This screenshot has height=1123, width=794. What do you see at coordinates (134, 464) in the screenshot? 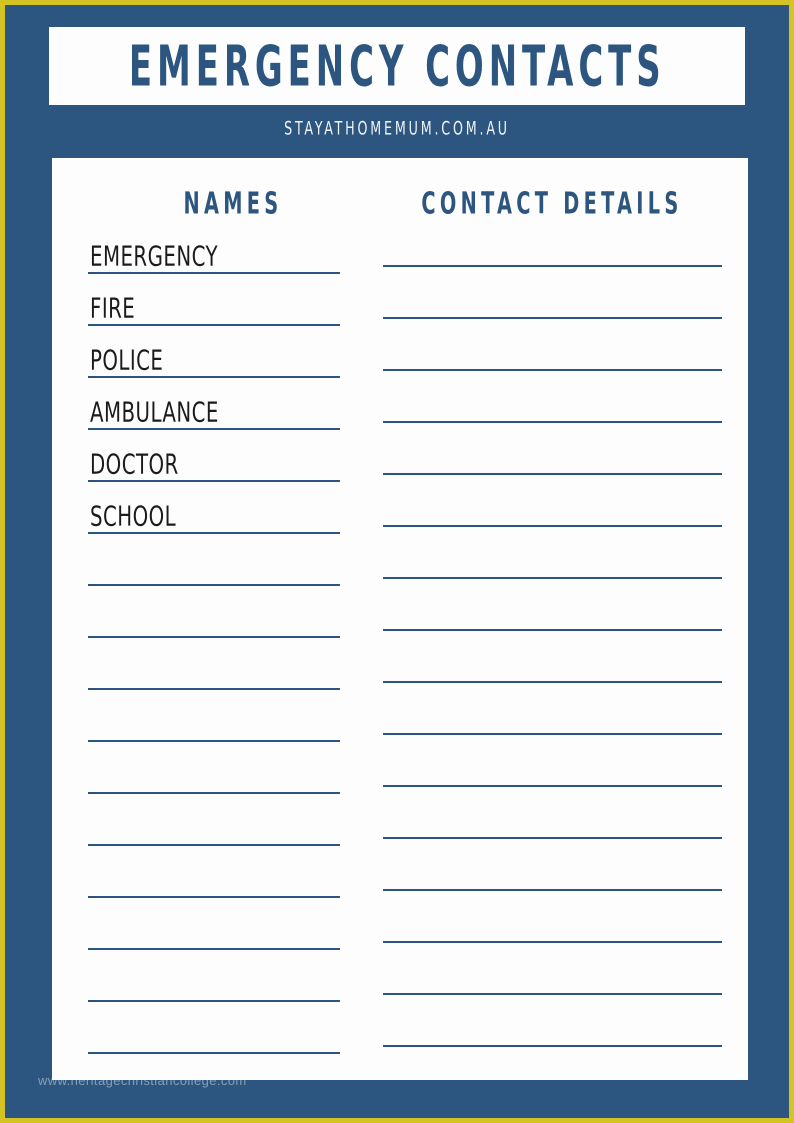
I see `name-label: DOCTOR` at bounding box center [134, 464].